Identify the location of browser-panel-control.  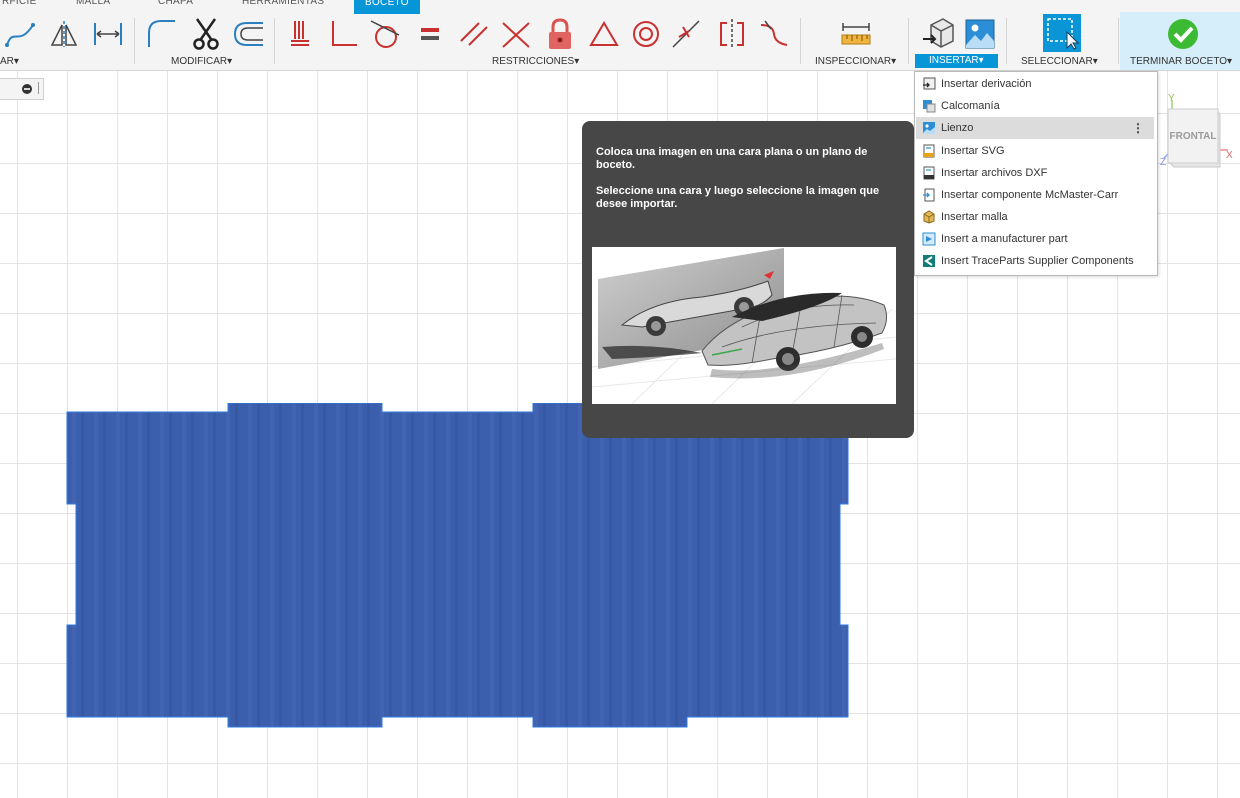
(22, 89).